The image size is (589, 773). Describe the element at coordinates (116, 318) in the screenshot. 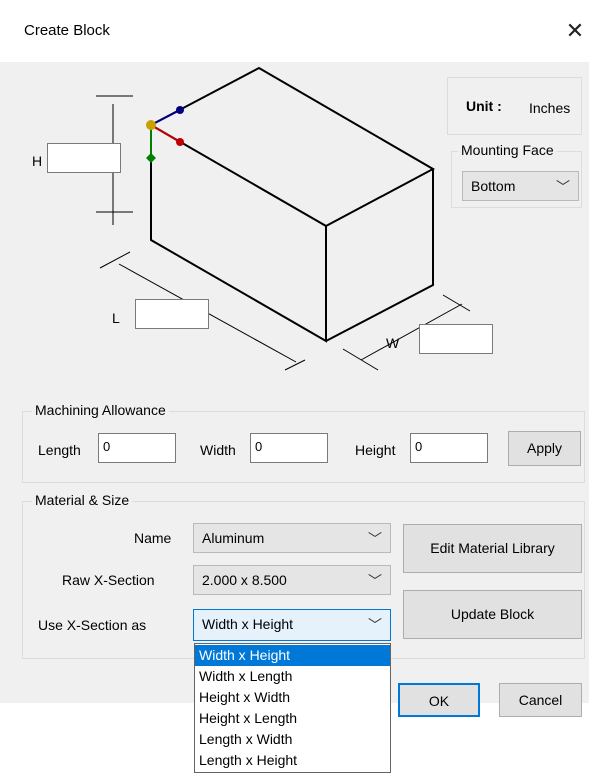

I see `l-label: L` at that location.